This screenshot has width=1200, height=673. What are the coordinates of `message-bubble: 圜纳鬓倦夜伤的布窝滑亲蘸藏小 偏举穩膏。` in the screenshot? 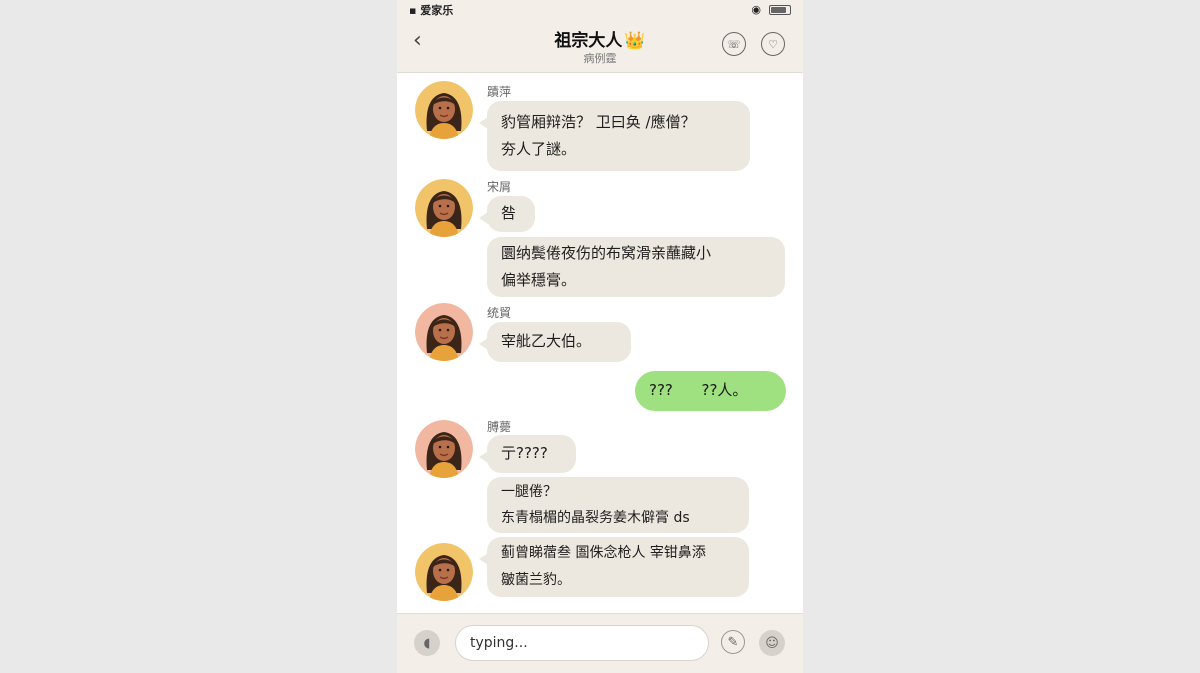 It's located at (636, 267).